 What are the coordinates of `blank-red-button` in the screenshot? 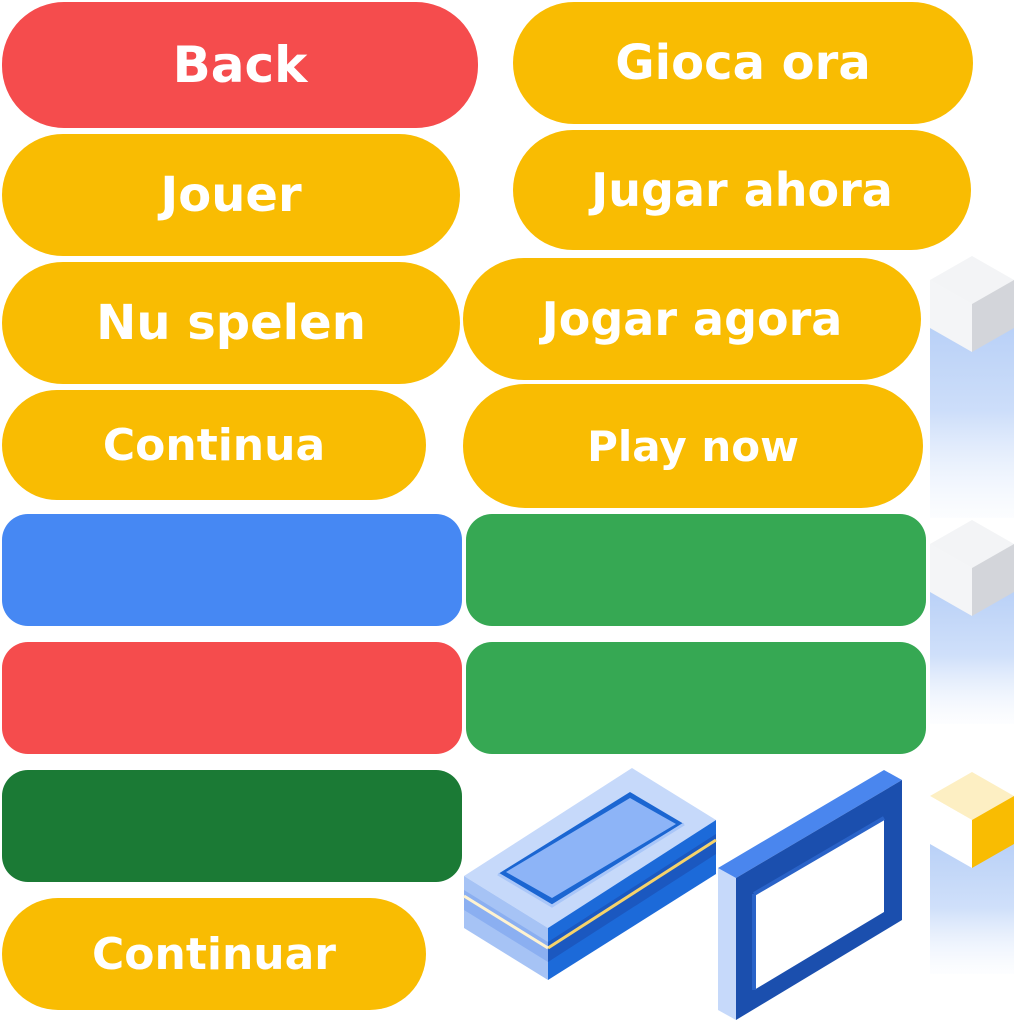 It's located at (232, 698).